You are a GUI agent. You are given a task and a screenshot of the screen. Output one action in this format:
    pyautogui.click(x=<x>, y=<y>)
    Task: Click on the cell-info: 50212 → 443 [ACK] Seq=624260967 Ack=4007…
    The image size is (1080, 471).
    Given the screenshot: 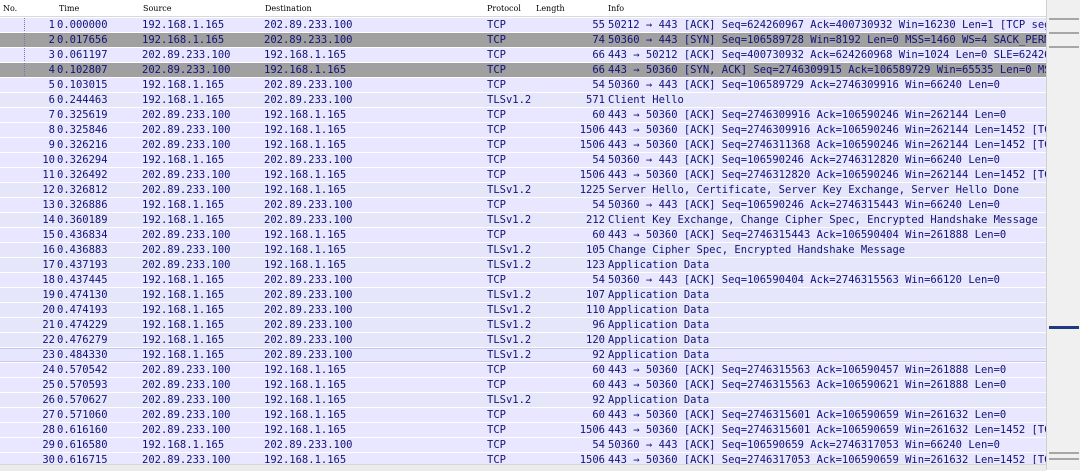 What is the action you would take?
    pyautogui.click(x=827, y=25)
    